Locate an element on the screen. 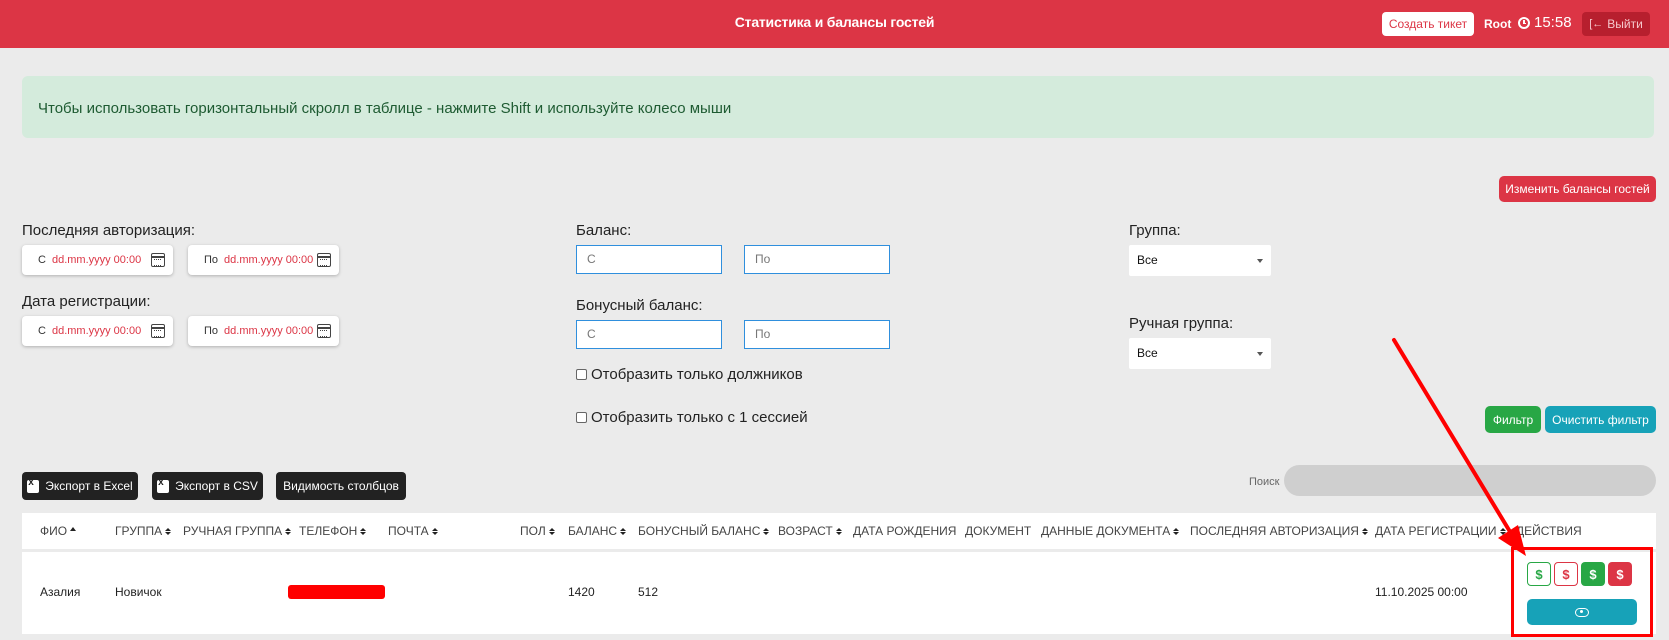  clock-time: 15:58 is located at coordinates (1553, 22).